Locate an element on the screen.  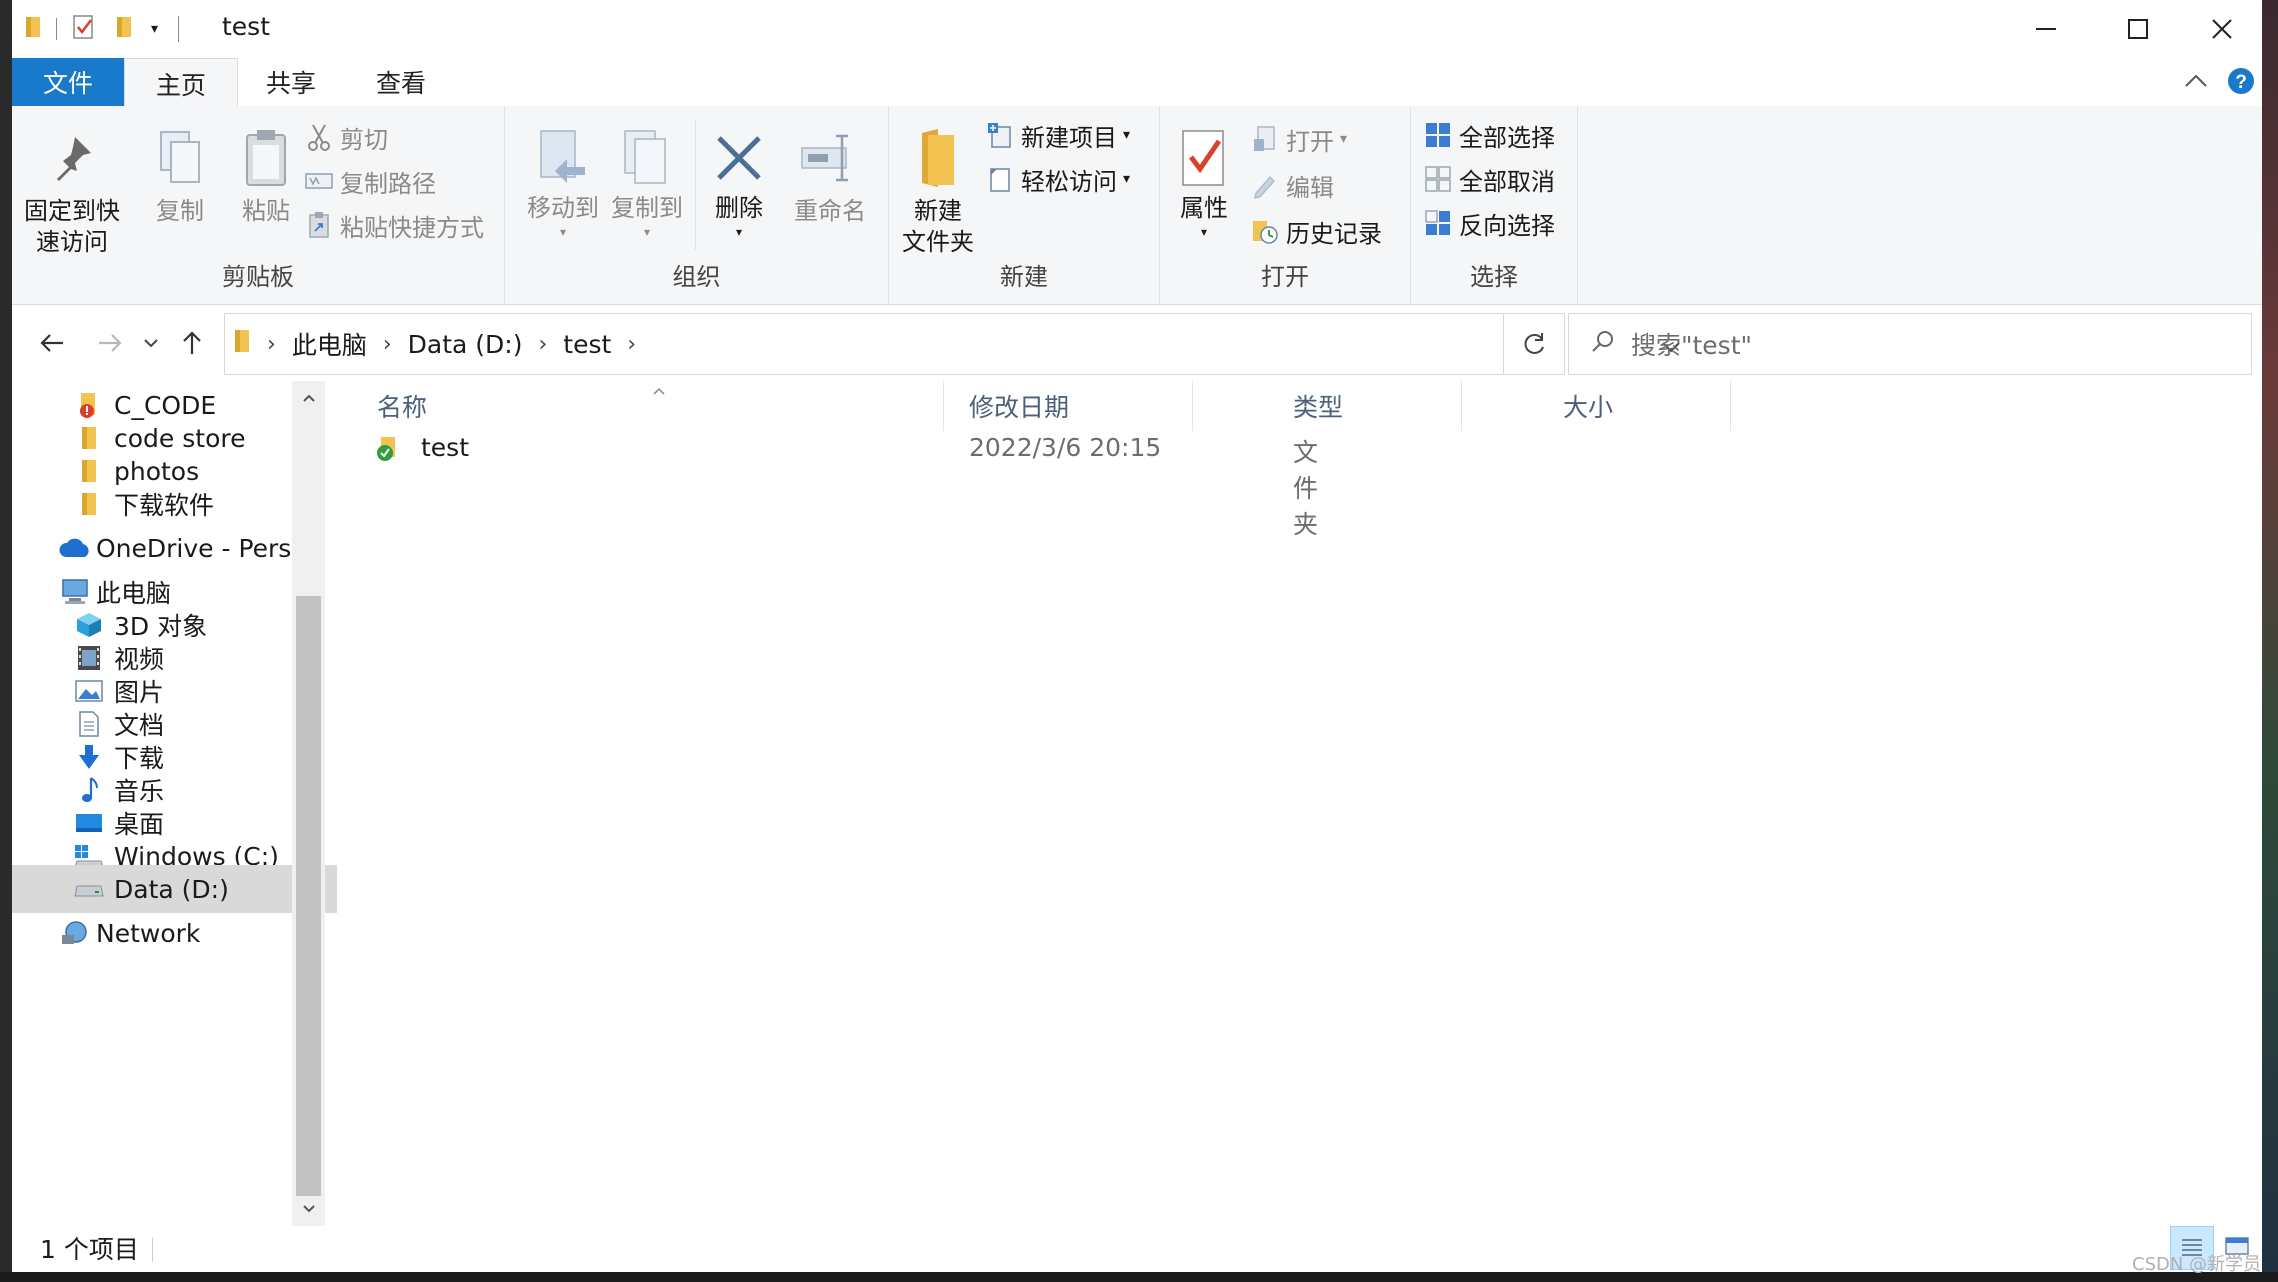
paste-button: 粘贴 is located at coordinates (266, 173).